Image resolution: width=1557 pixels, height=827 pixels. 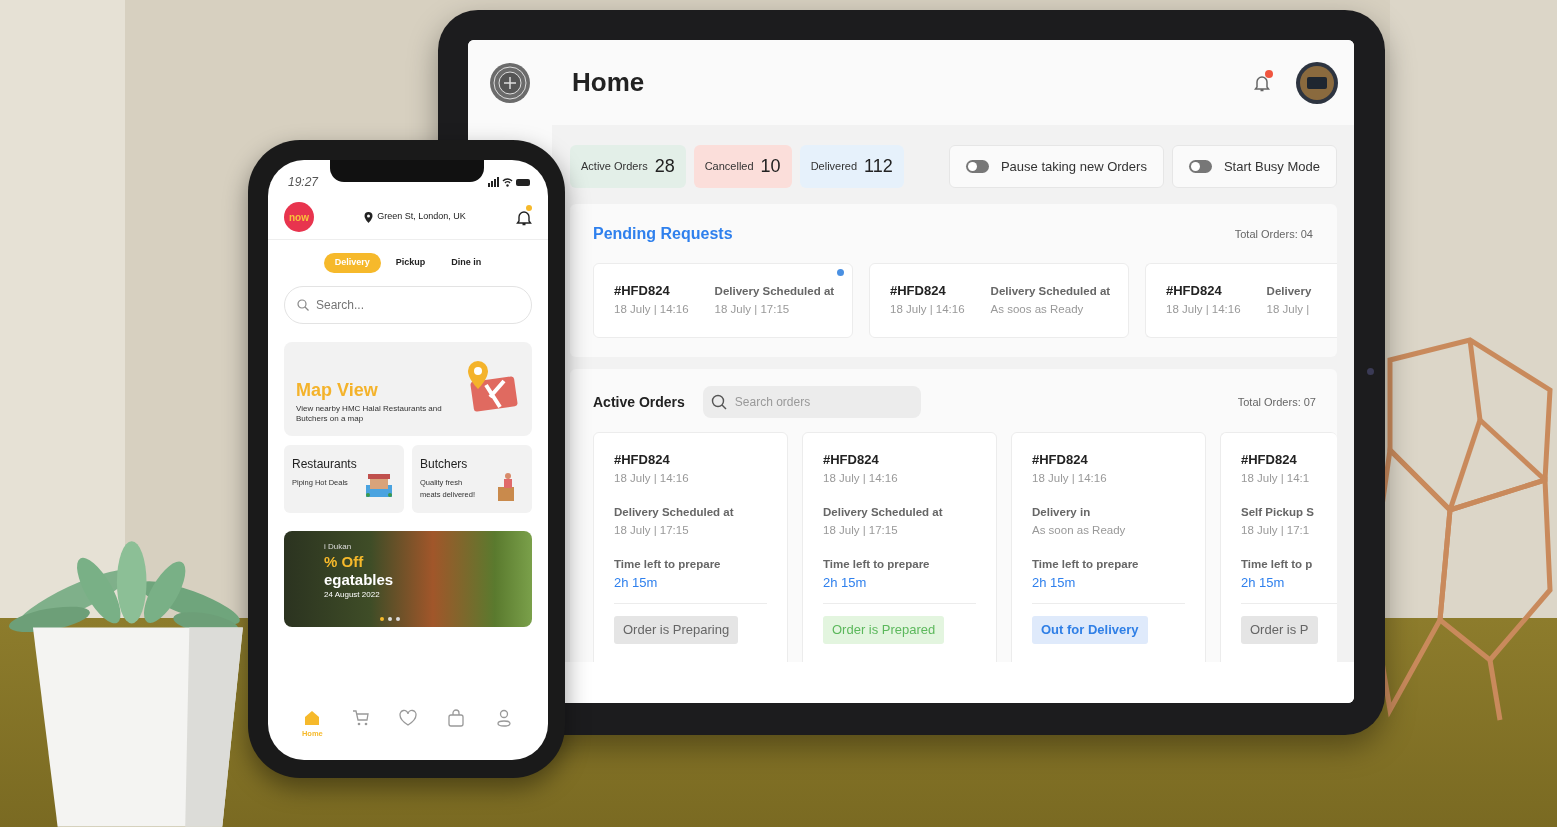 I want to click on app-logo: now, so click(x=299, y=217).